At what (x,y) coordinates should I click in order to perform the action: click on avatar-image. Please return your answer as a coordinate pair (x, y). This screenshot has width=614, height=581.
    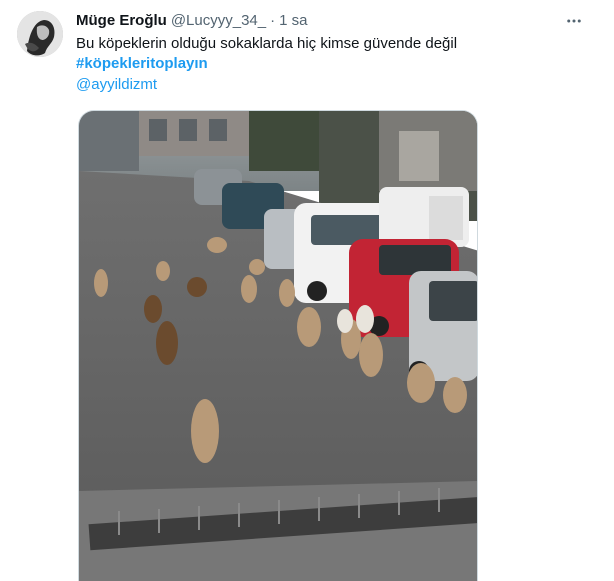
    Looking at the image, I should click on (40, 34).